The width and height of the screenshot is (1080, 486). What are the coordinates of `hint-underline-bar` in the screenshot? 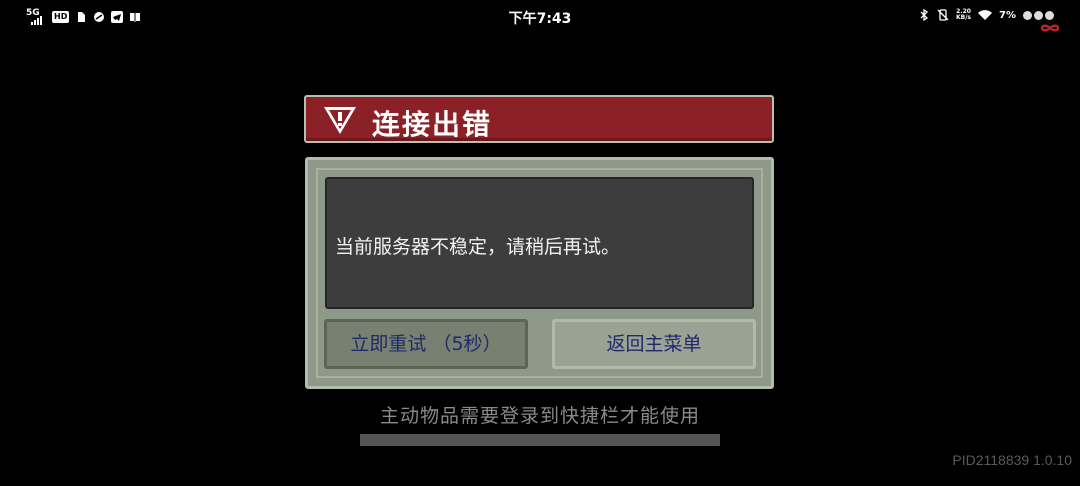 It's located at (540, 440).